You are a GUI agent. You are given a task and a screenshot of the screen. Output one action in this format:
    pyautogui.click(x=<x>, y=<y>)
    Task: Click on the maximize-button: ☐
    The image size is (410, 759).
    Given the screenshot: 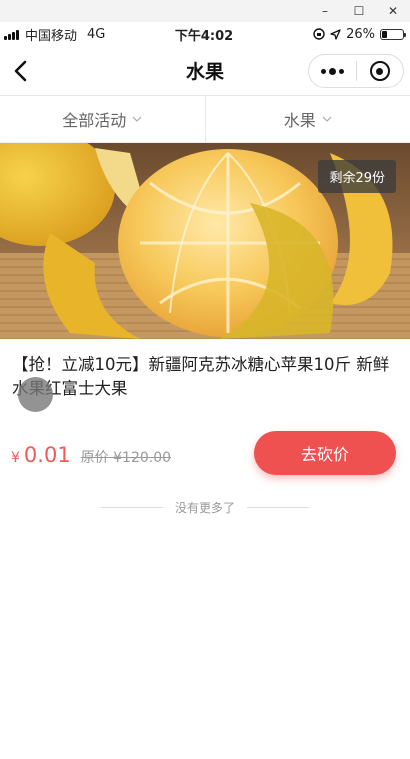 What is the action you would take?
    pyautogui.click(x=359, y=11)
    